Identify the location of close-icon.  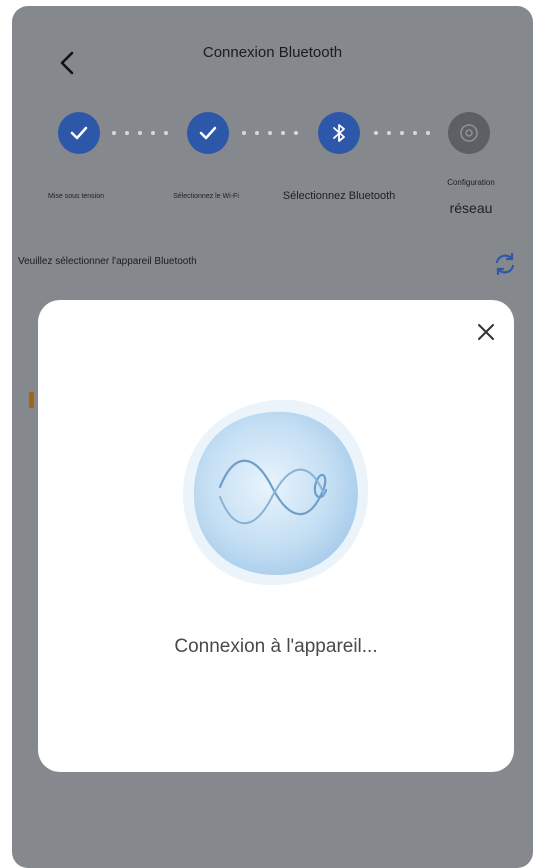
(486, 332).